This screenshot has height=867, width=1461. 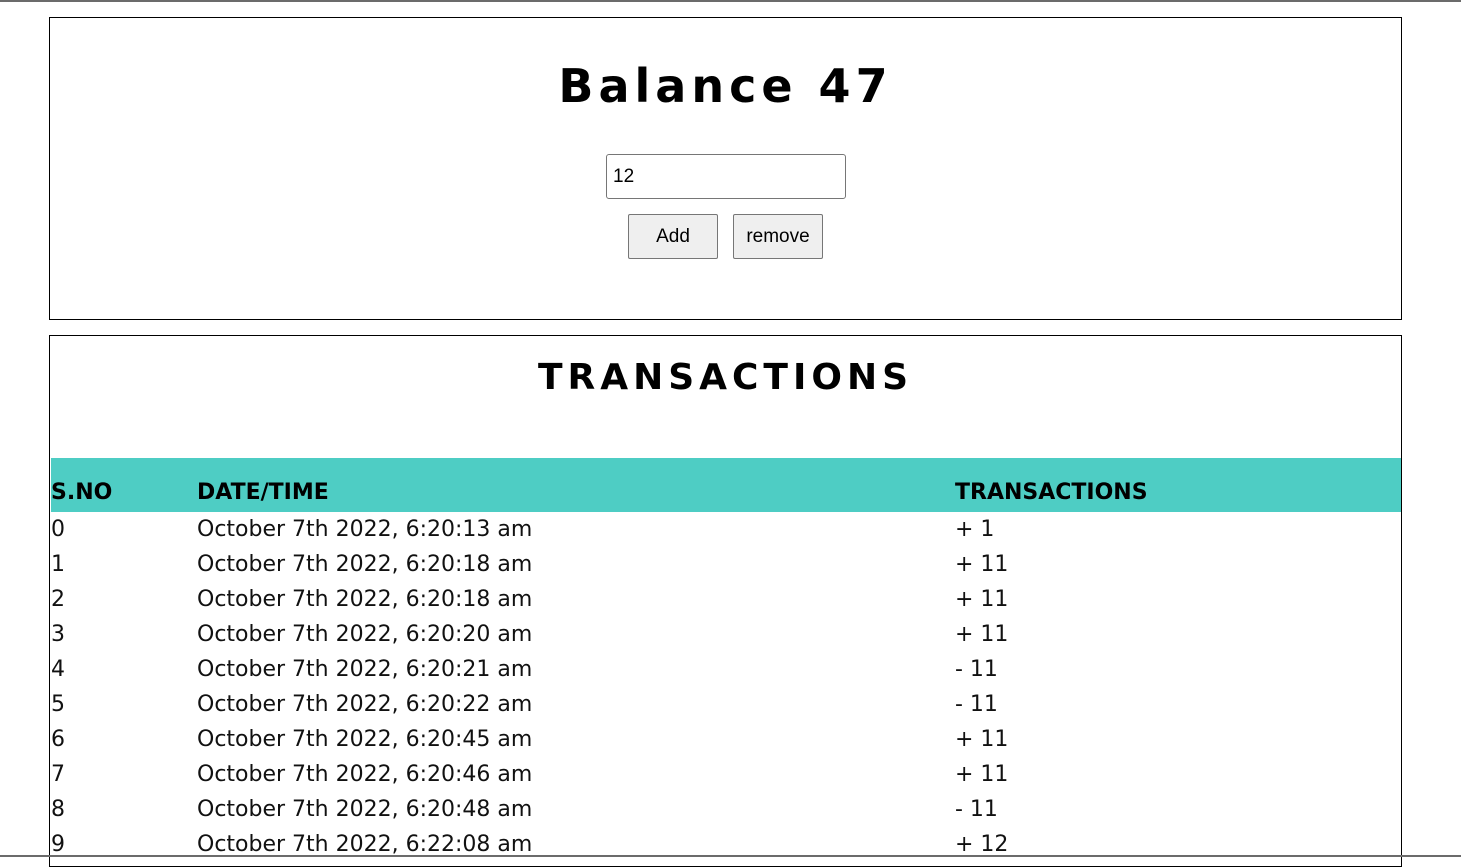 I want to click on cell-sno: 4, so click(x=58, y=669).